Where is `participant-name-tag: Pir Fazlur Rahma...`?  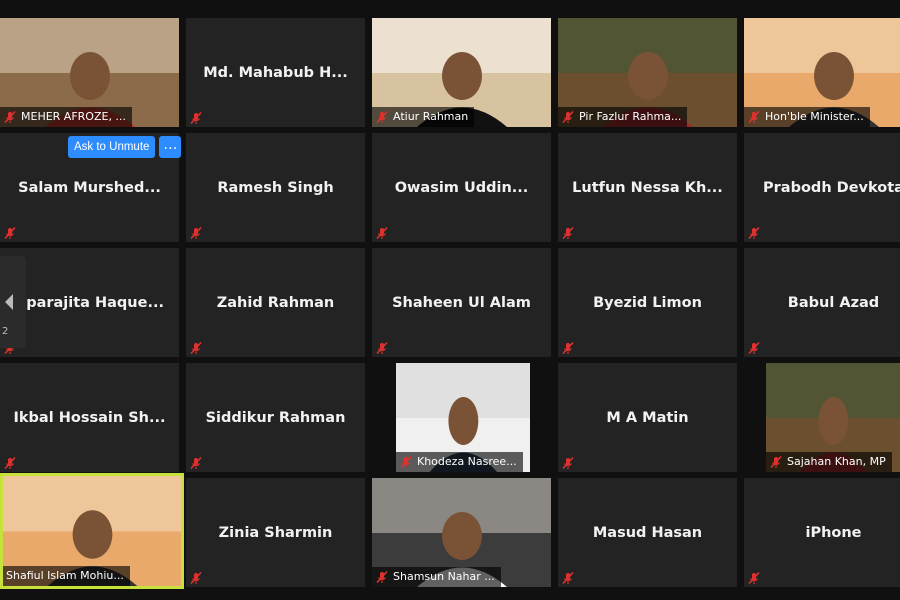
participant-name-tag: Pir Fazlur Rahma... is located at coordinates (623, 117).